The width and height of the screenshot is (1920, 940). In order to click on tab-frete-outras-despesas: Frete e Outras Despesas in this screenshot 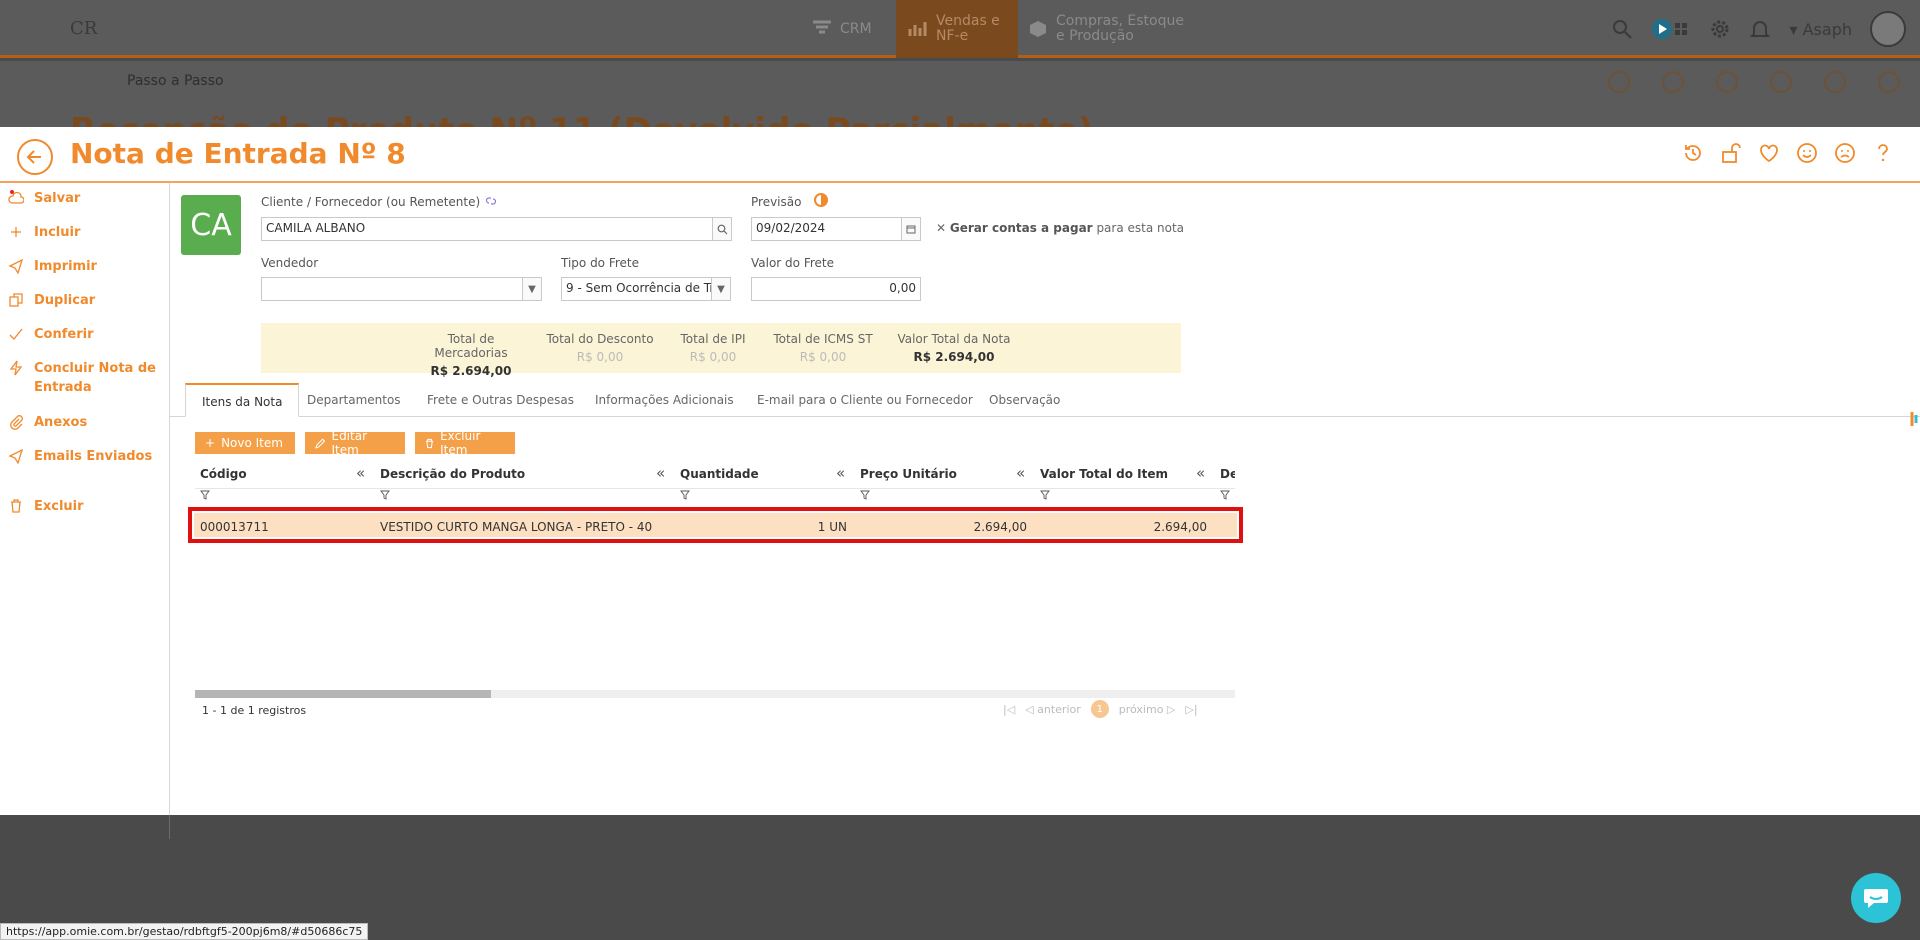, I will do `click(500, 400)`.